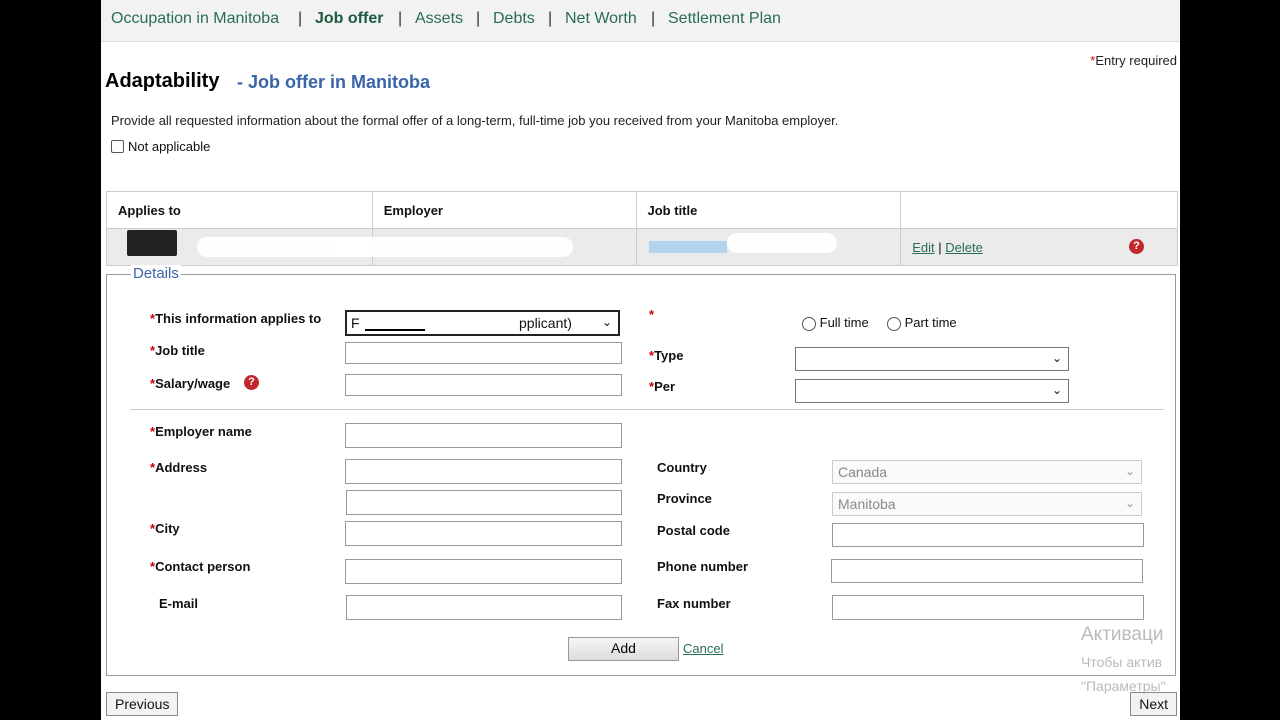 Image resolution: width=1280 pixels, height=720 pixels. Describe the element at coordinates (514, 19) in the screenshot. I see `nav-debts: Debts` at that location.